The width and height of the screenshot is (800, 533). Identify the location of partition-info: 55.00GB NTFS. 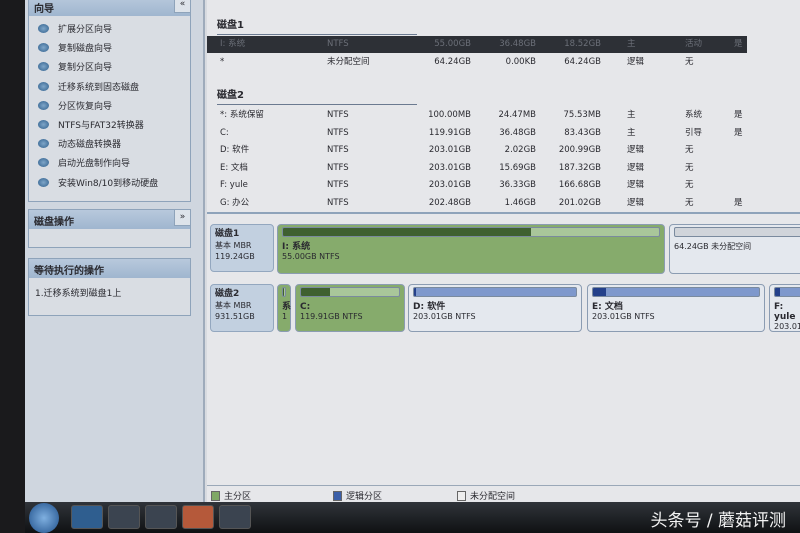
(311, 256).